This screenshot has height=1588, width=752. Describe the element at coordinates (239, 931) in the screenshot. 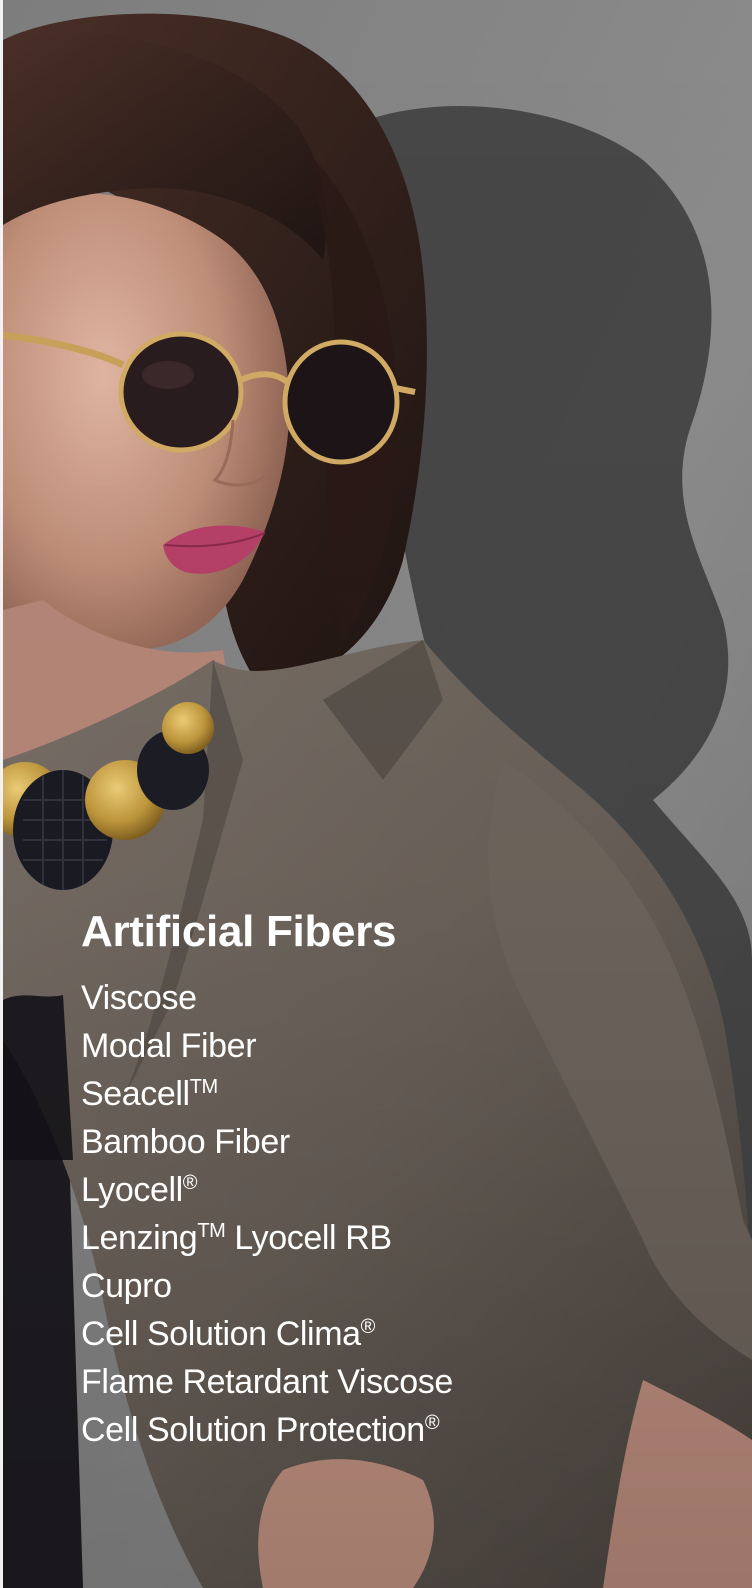

I see `section-title: Artificial Fibers` at that location.